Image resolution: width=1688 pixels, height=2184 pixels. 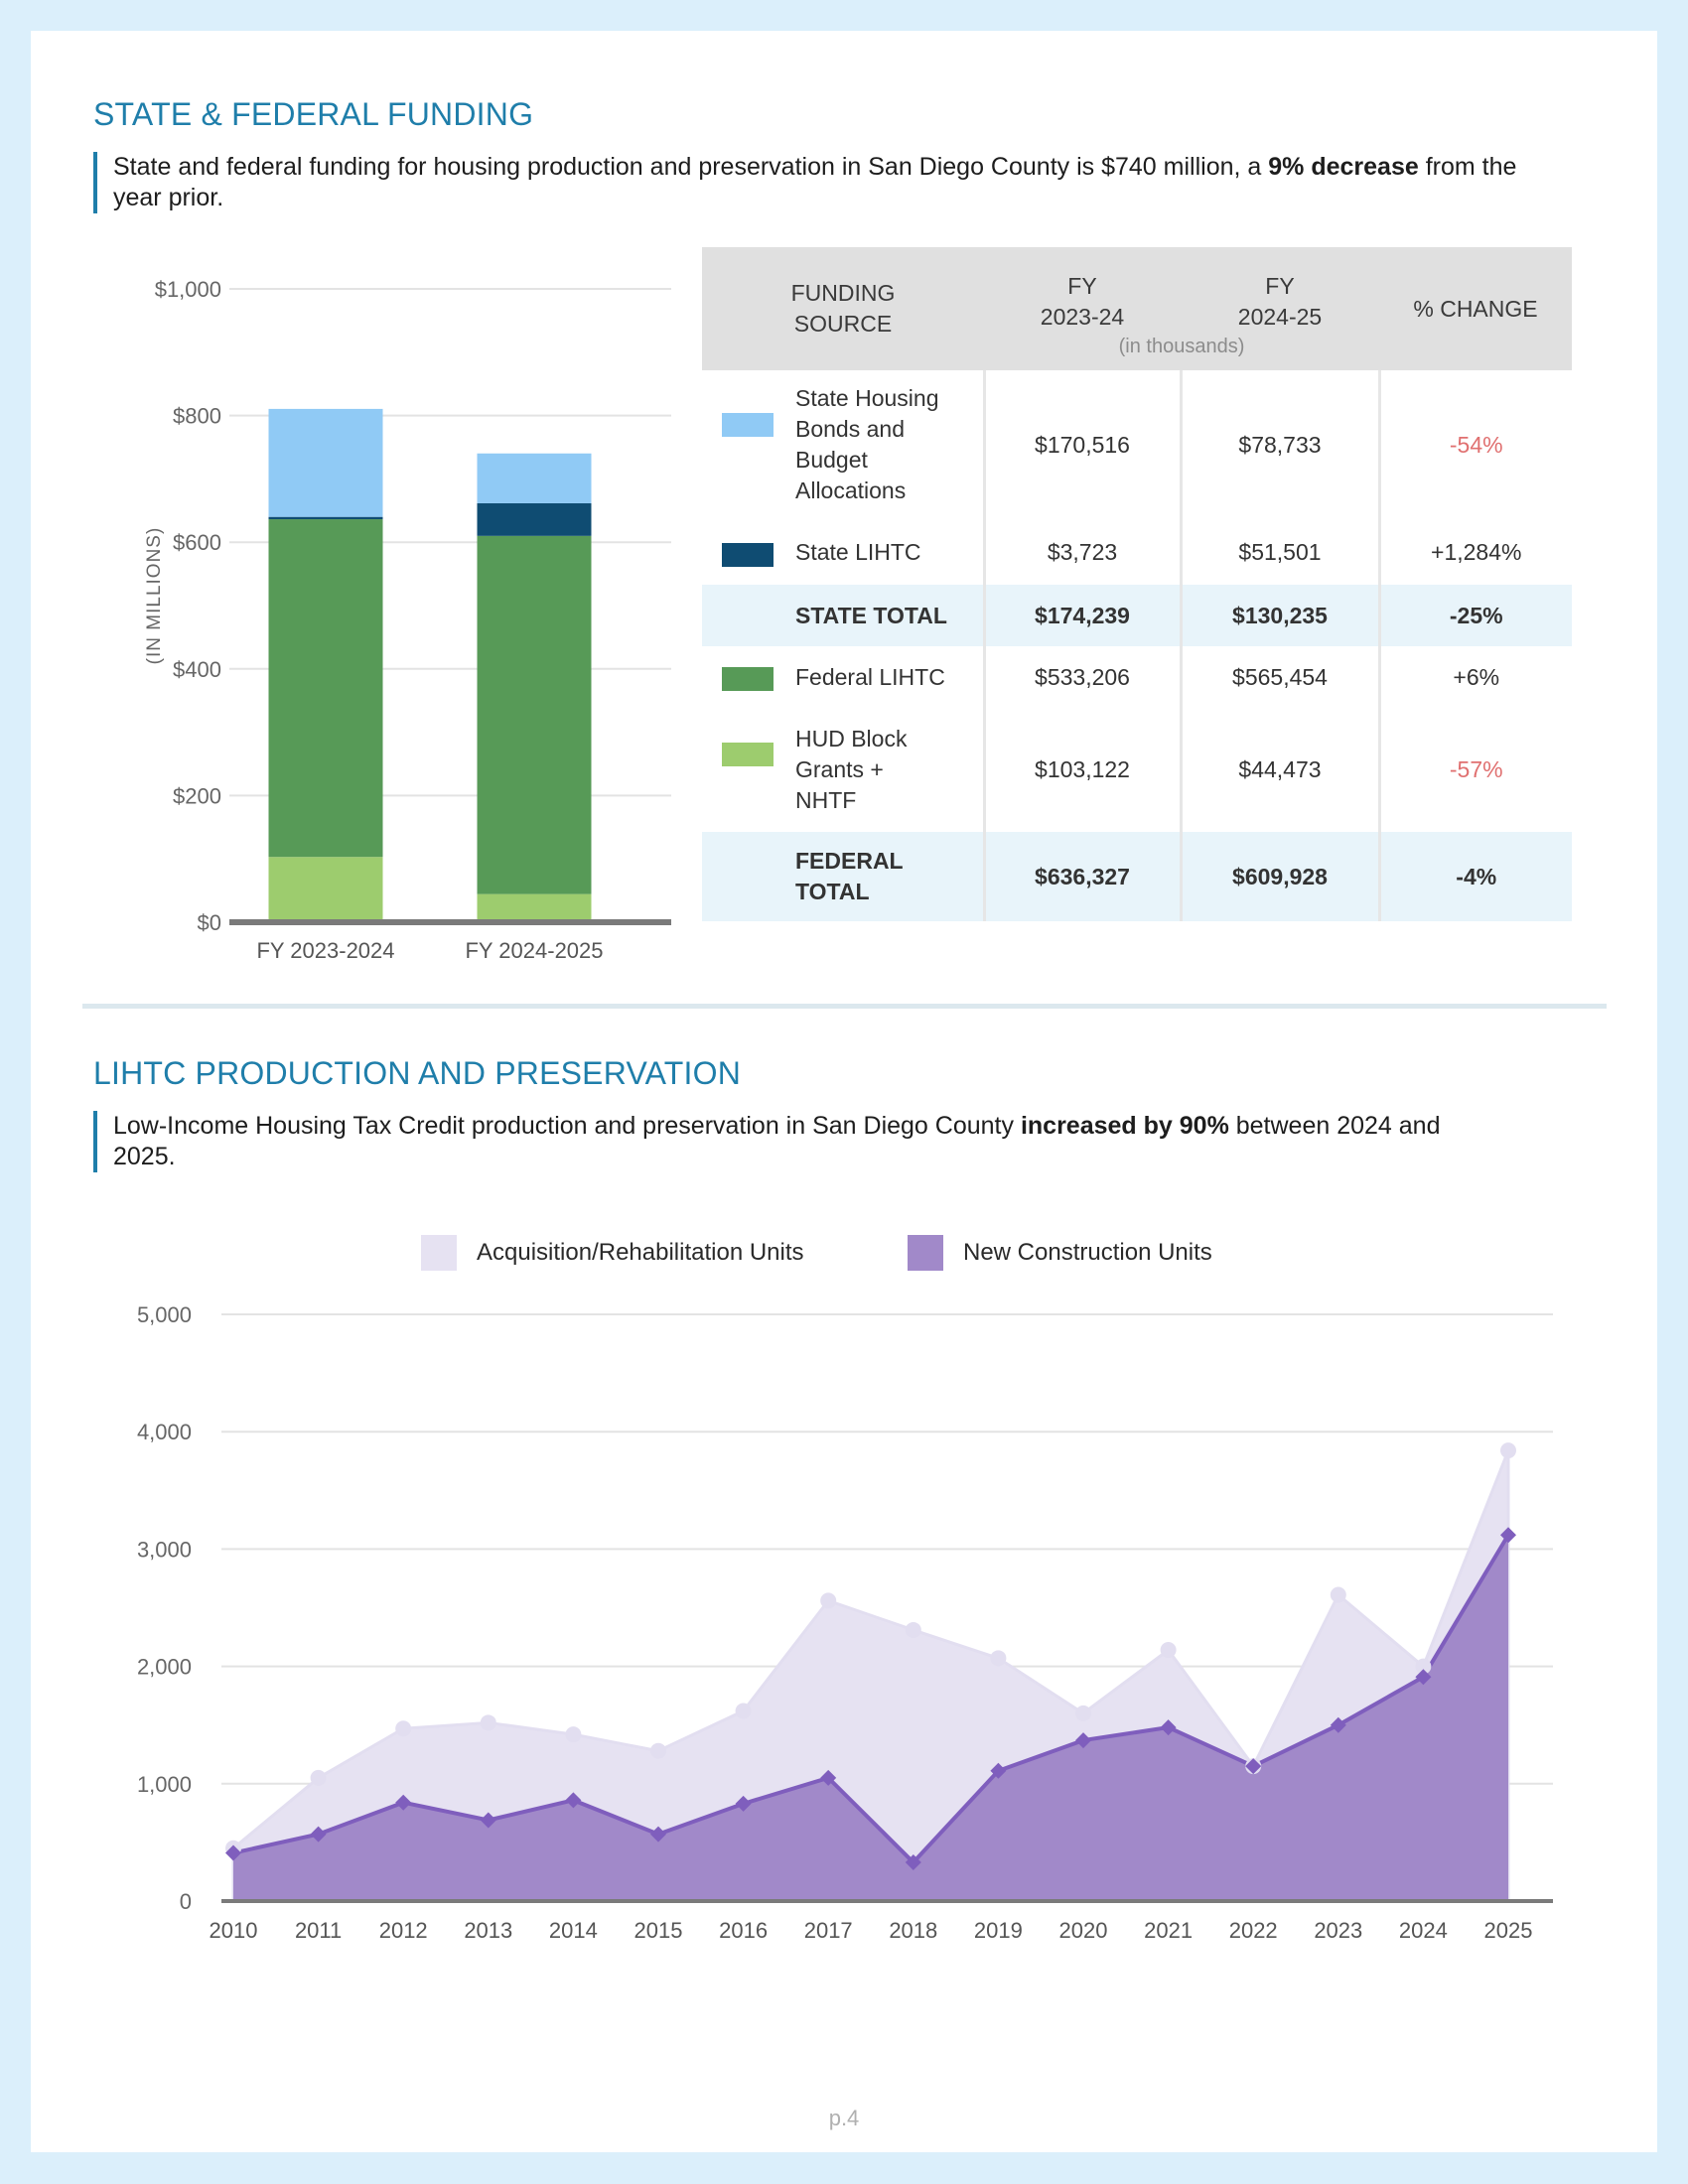 What do you see at coordinates (209, 922) in the screenshot?
I see `y-tick-label: $0` at bounding box center [209, 922].